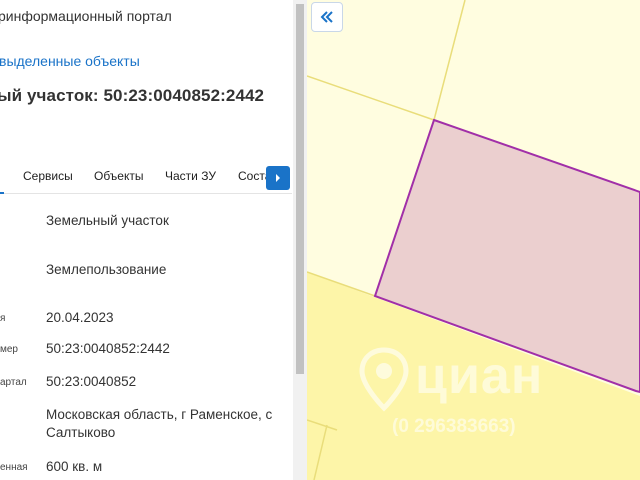 Image resolution: width=640 pixels, height=480 pixels. I want to click on double-chevron-left-icon, so click(326, 17).